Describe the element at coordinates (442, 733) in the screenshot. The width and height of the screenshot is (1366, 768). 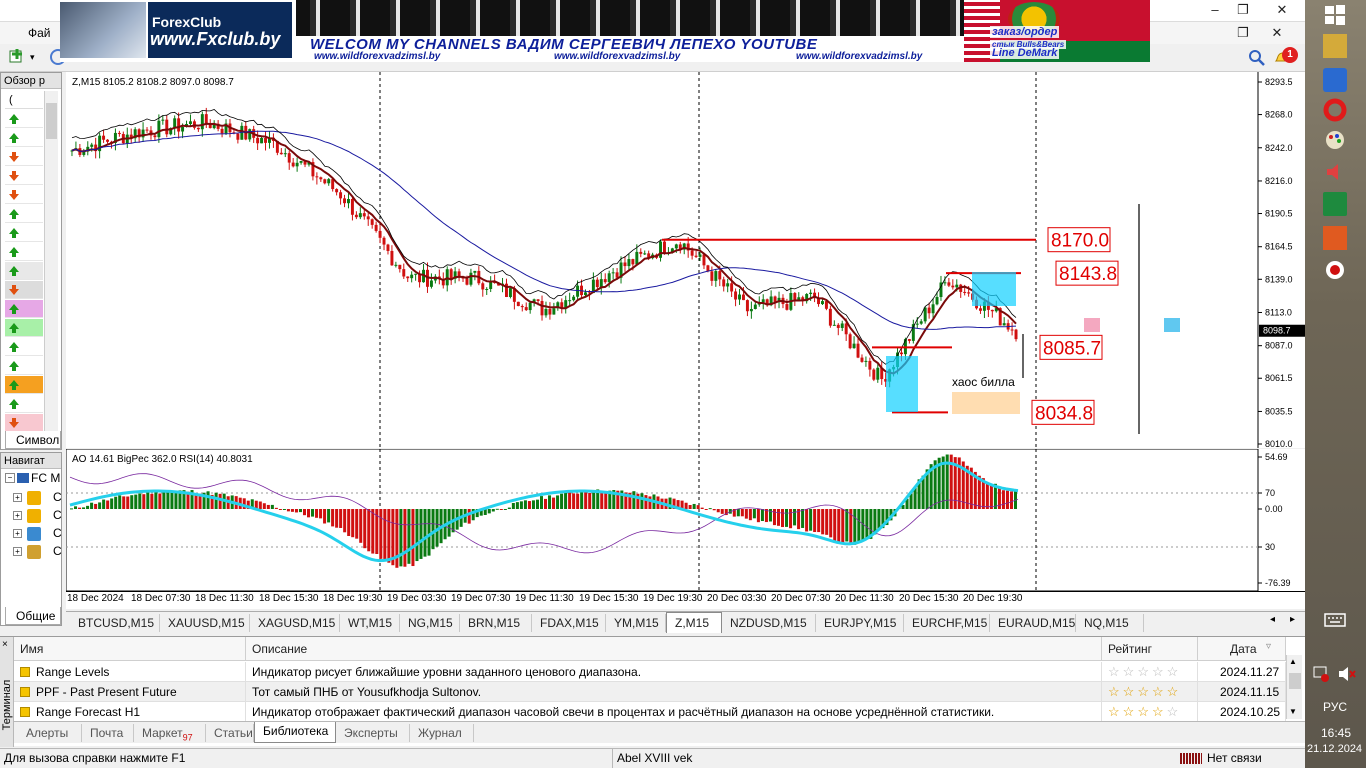
I see `terminal-tab: Журнал` at that location.